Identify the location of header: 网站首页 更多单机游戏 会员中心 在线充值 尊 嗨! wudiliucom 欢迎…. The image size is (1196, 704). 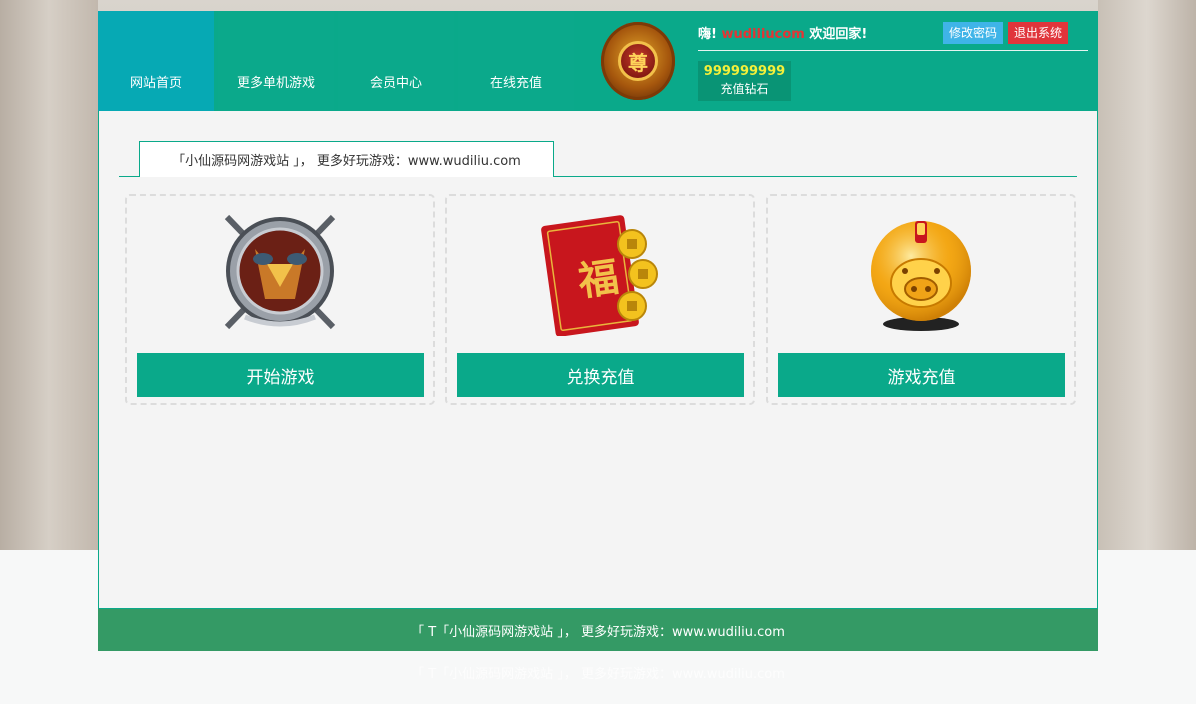
(598, 61).